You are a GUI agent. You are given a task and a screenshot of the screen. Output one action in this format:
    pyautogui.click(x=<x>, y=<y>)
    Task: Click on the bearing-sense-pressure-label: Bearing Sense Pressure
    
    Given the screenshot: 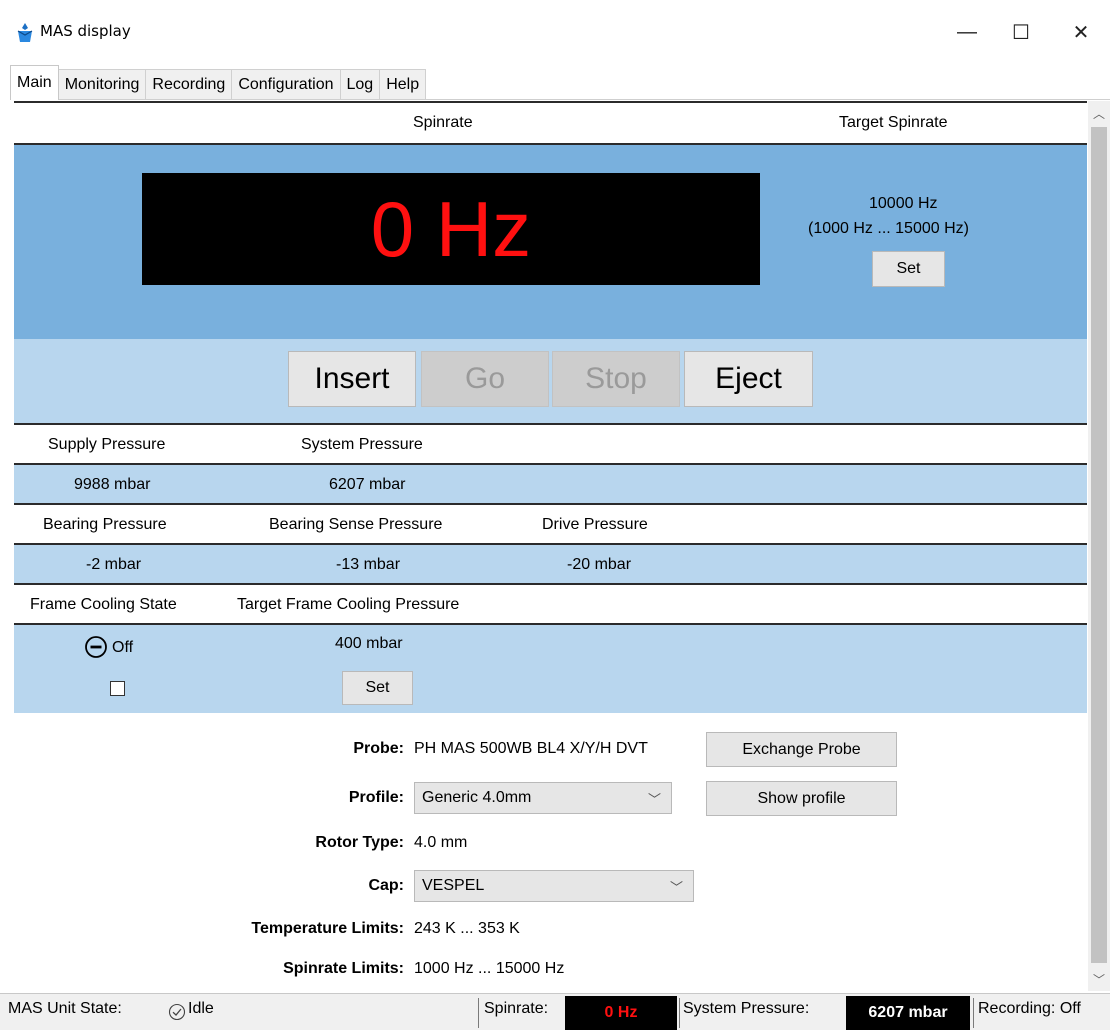 What is the action you would take?
    pyautogui.click(x=356, y=524)
    